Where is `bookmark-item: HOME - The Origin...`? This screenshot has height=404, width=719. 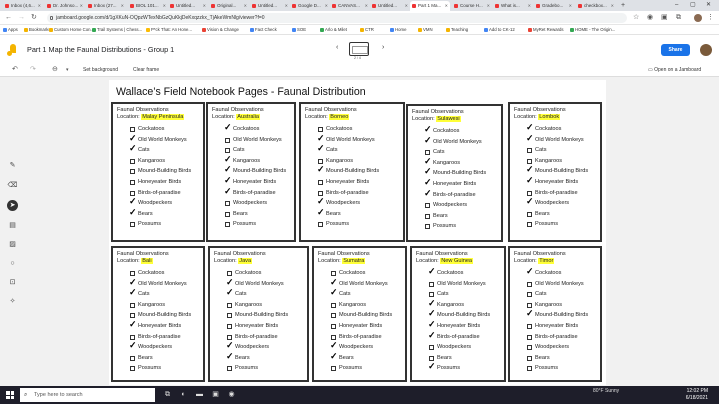
bookmark-item: HOME - The Origin... is located at coordinates (592, 29).